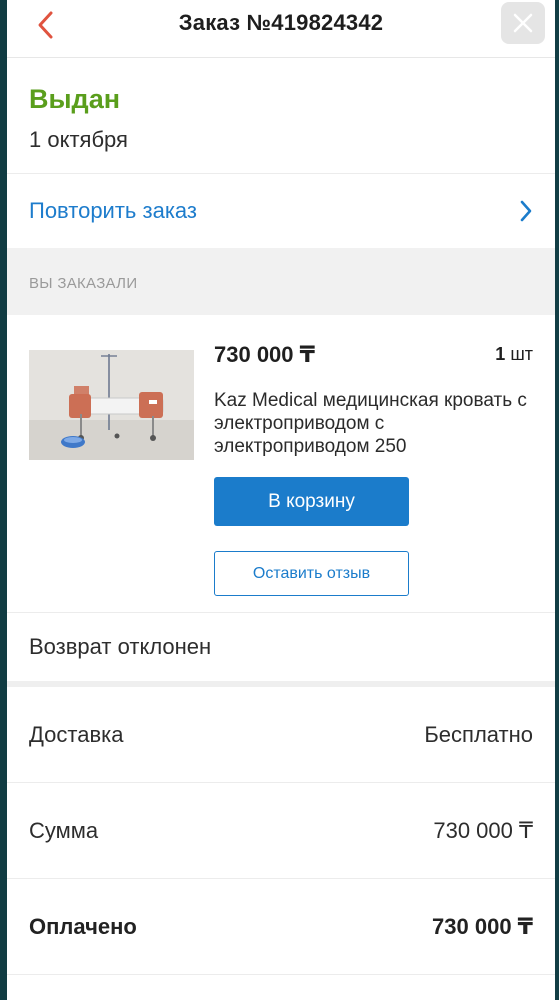 The height and width of the screenshot is (1000, 559). I want to click on summary-label: Доставка, so click(76, 734).